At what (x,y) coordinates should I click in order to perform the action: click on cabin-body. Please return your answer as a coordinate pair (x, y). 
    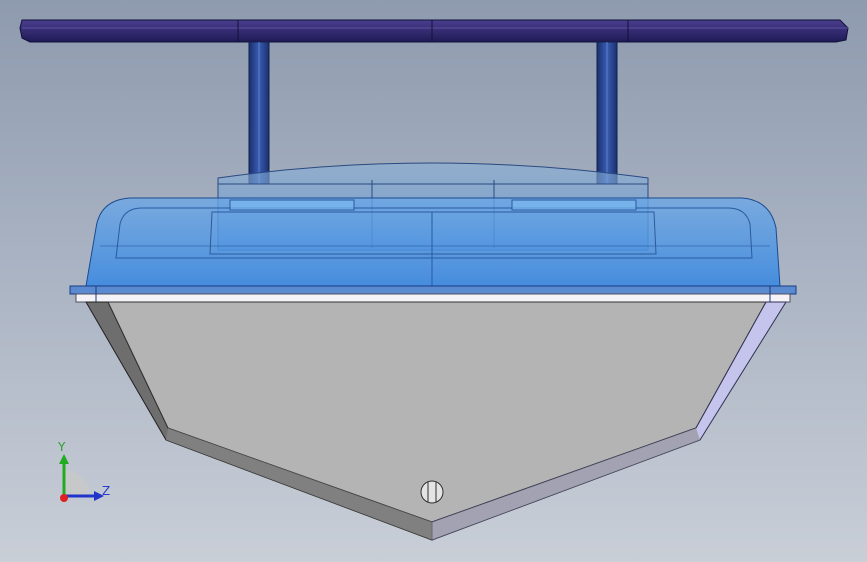
    Looking at the image, I should click on (433, 242).